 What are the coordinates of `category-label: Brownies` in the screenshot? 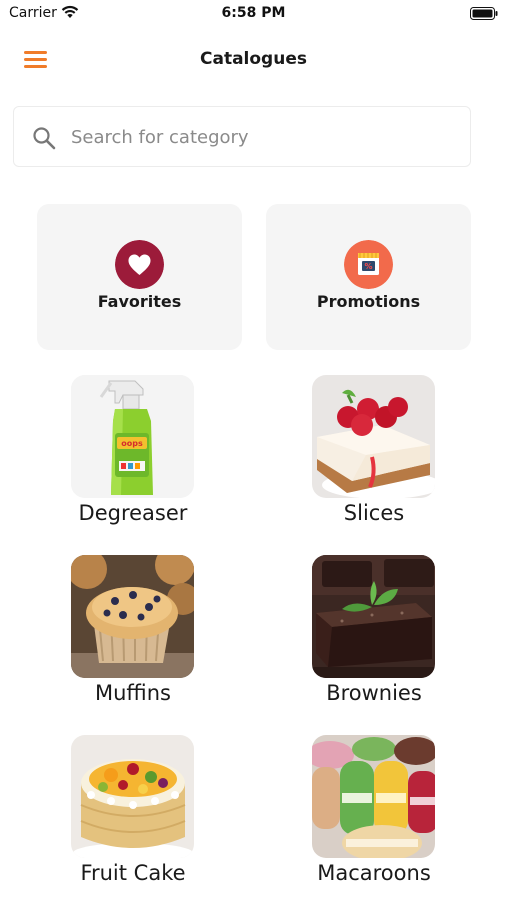 It's located at (374, 693).